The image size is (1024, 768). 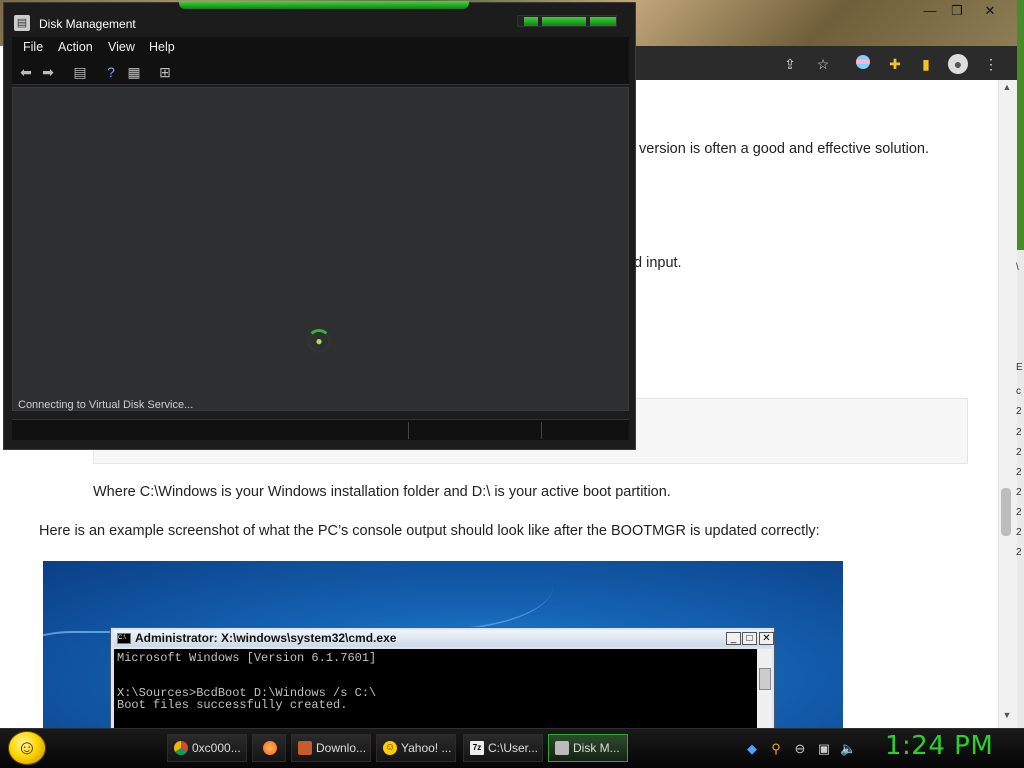 What do you see at coordinates (765, 679) in the screenshot?
I see `cmd-scroll-thumb` at bounding box center [765, 679].